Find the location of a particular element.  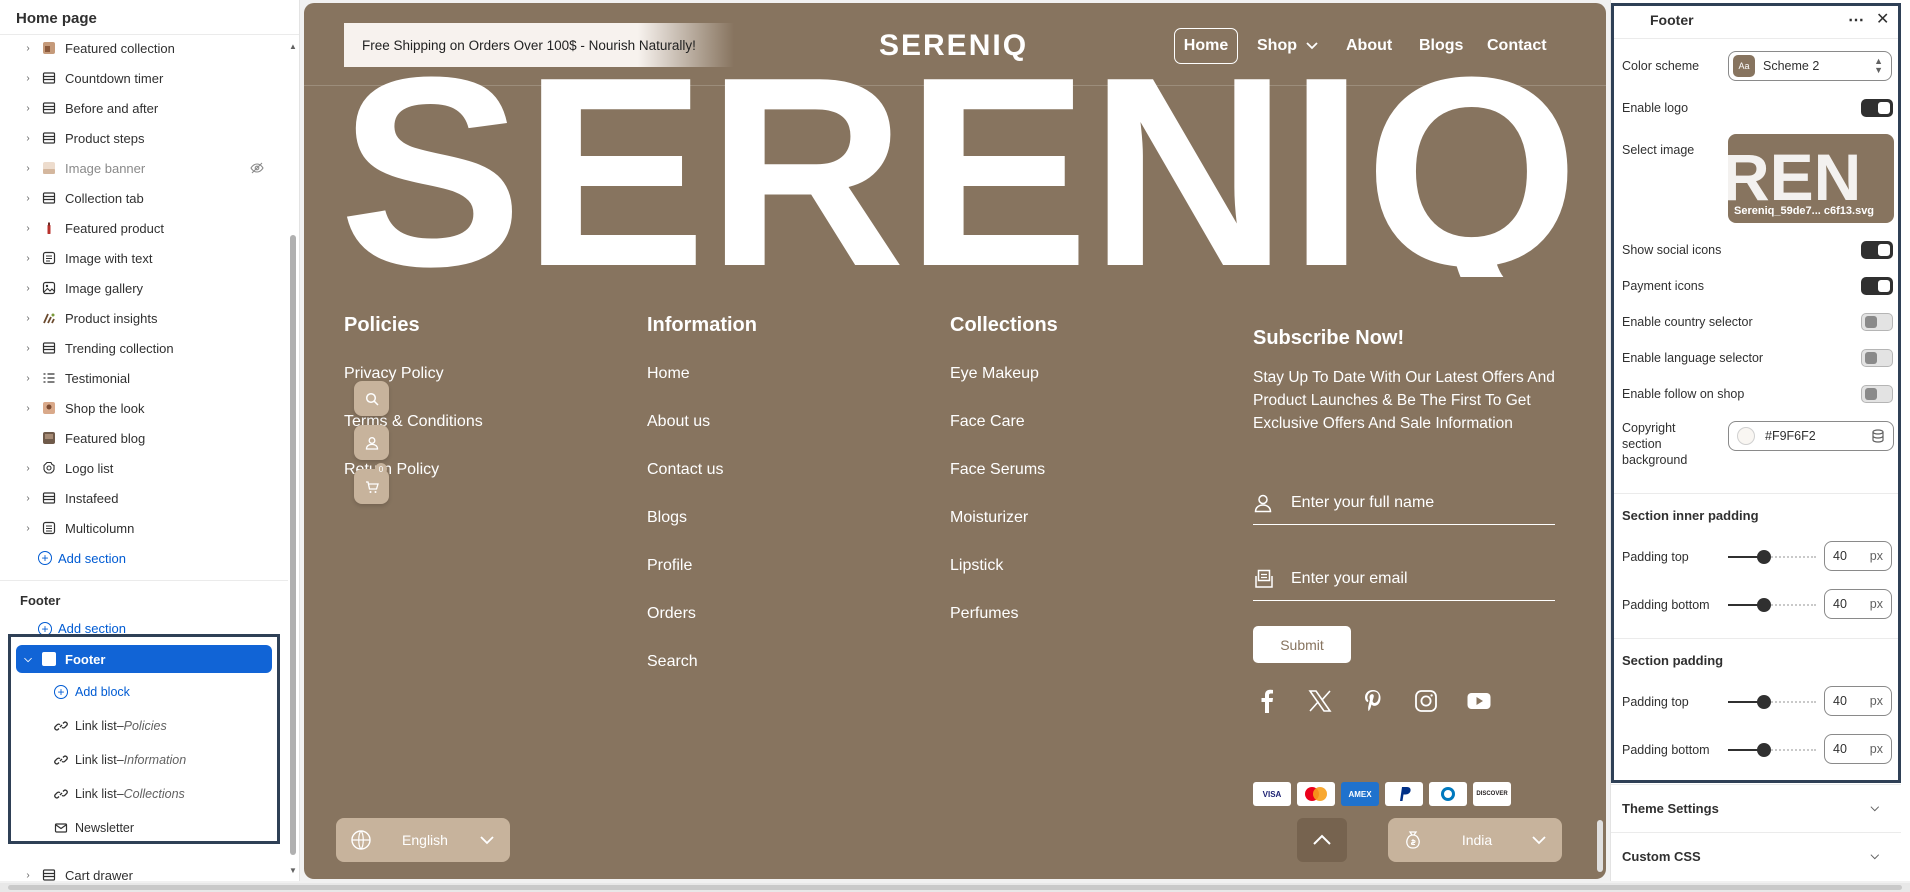

email-input: Enter your email is located at coordinates (1404, 579).